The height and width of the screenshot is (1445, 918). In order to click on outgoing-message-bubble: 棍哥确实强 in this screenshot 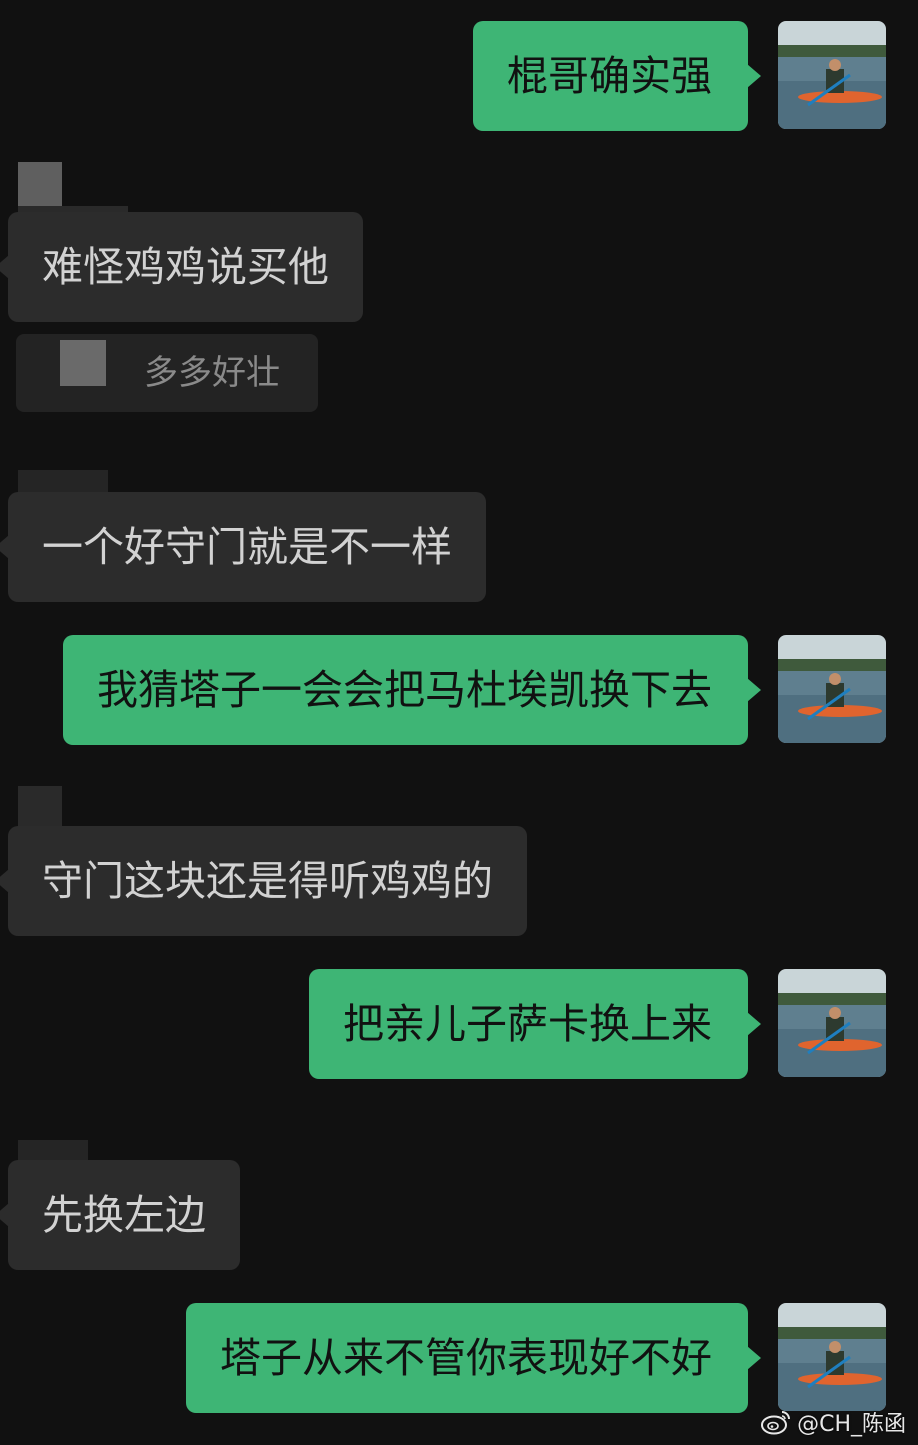, I will do `click(617, 76)`.